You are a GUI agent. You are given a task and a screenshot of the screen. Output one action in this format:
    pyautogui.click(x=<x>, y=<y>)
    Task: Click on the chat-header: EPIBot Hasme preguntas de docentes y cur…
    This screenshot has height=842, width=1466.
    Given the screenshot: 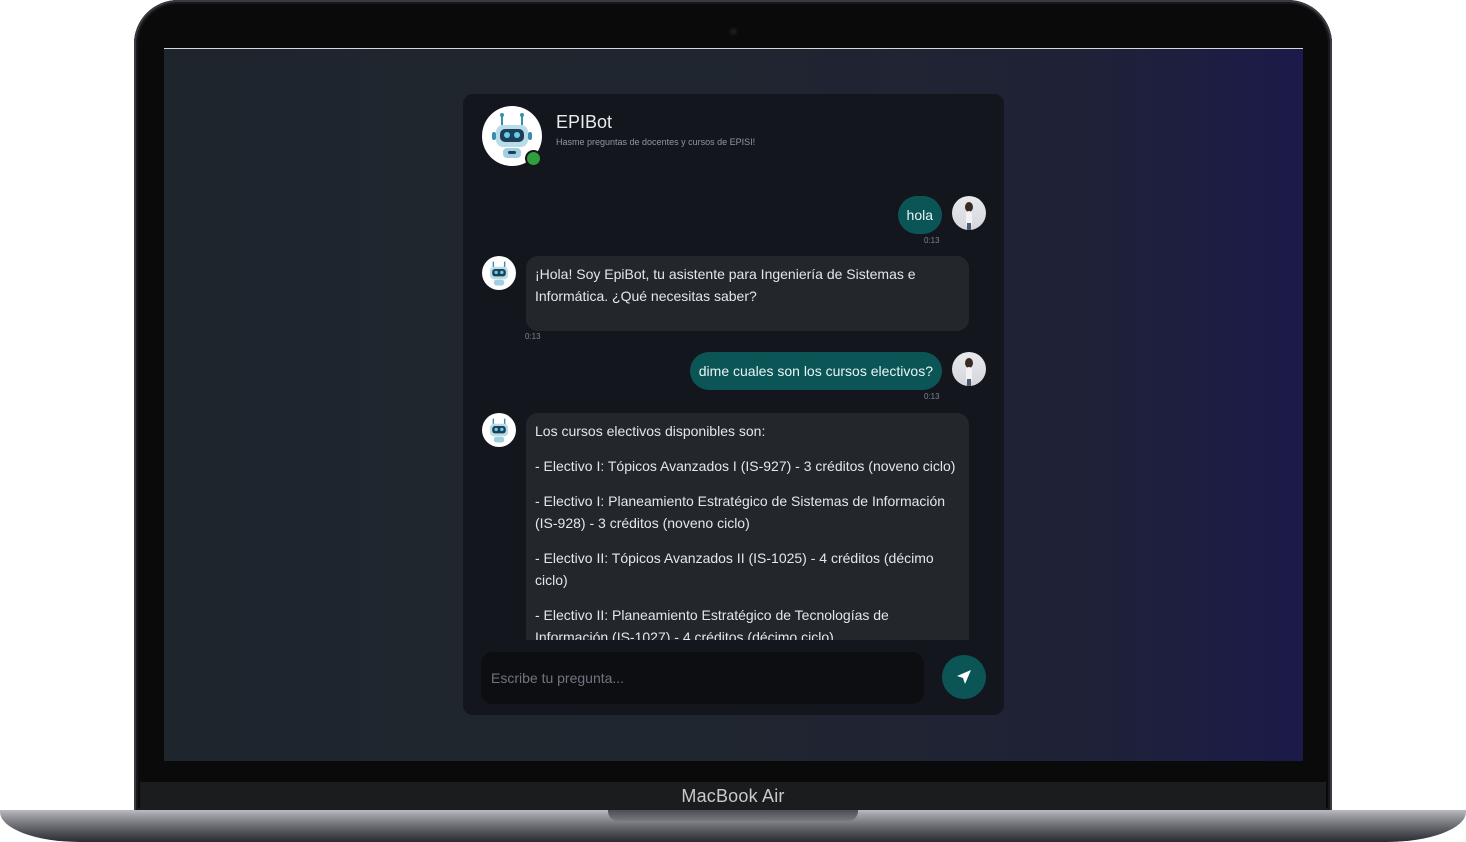 What is the action you would take?
    pyautogui.click(x=733, y=139)
    